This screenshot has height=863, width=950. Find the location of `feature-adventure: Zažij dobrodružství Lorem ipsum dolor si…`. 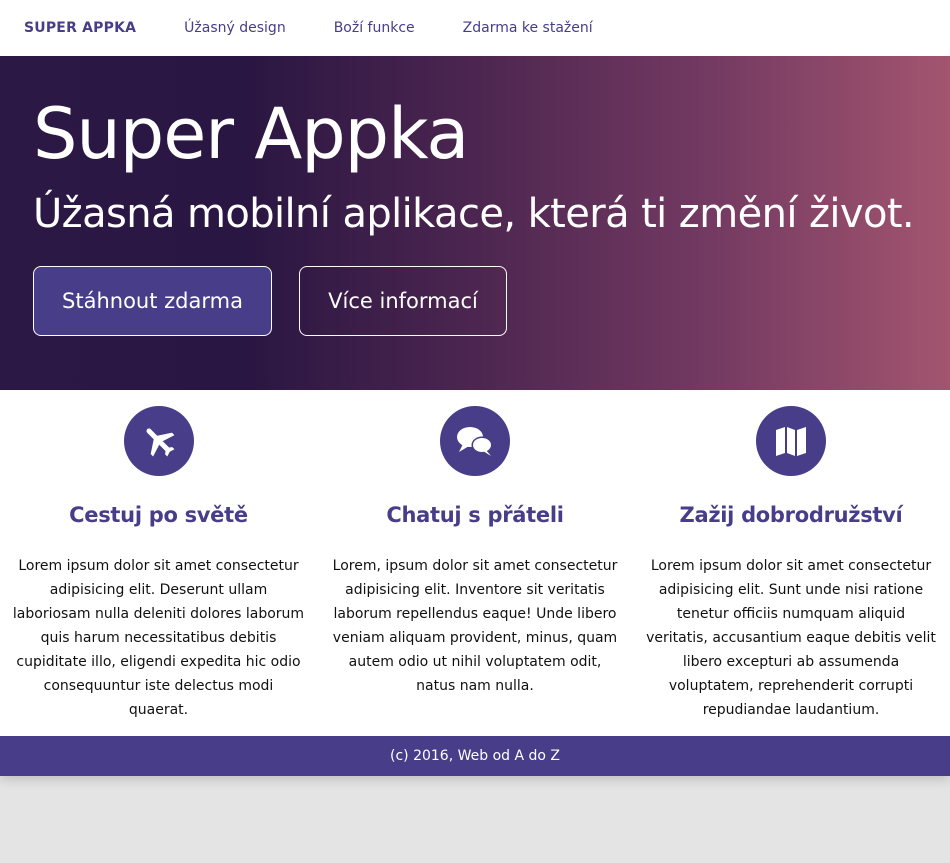

feature-adventure: Zažij dobrodružství Lorem ipsum dolor si… is located at coordinates (791, 564).